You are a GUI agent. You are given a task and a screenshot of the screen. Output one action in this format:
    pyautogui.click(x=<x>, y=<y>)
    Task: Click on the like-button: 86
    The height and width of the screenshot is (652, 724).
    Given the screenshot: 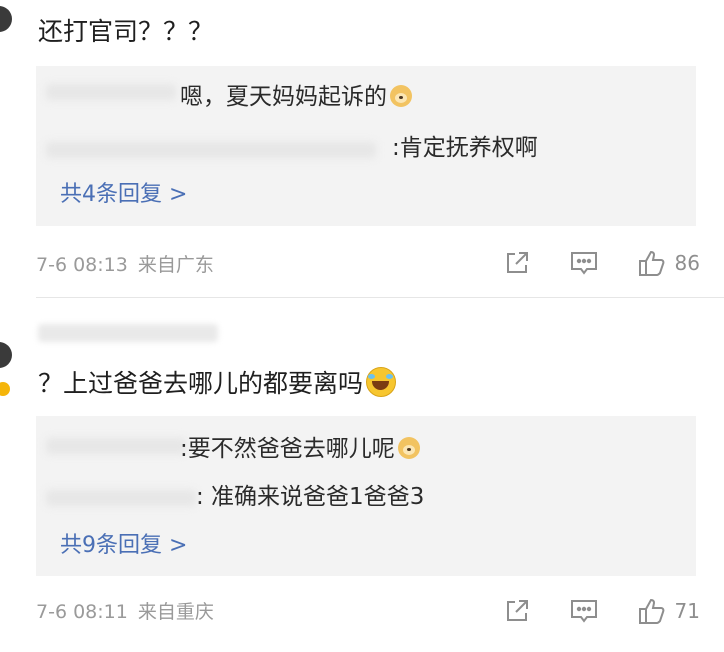 What is the action you would take?
    pyautogui.click(x=668, y=263)
    